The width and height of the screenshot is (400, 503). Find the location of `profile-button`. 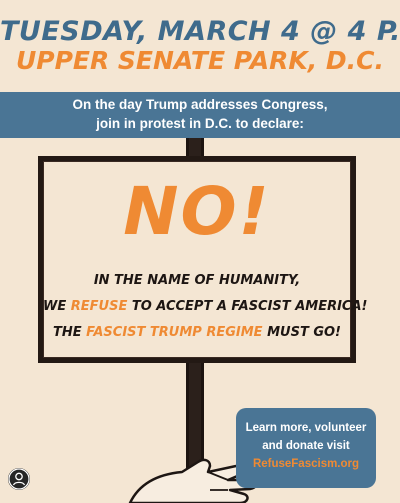

profile-button is located at coordinates (19, 479).